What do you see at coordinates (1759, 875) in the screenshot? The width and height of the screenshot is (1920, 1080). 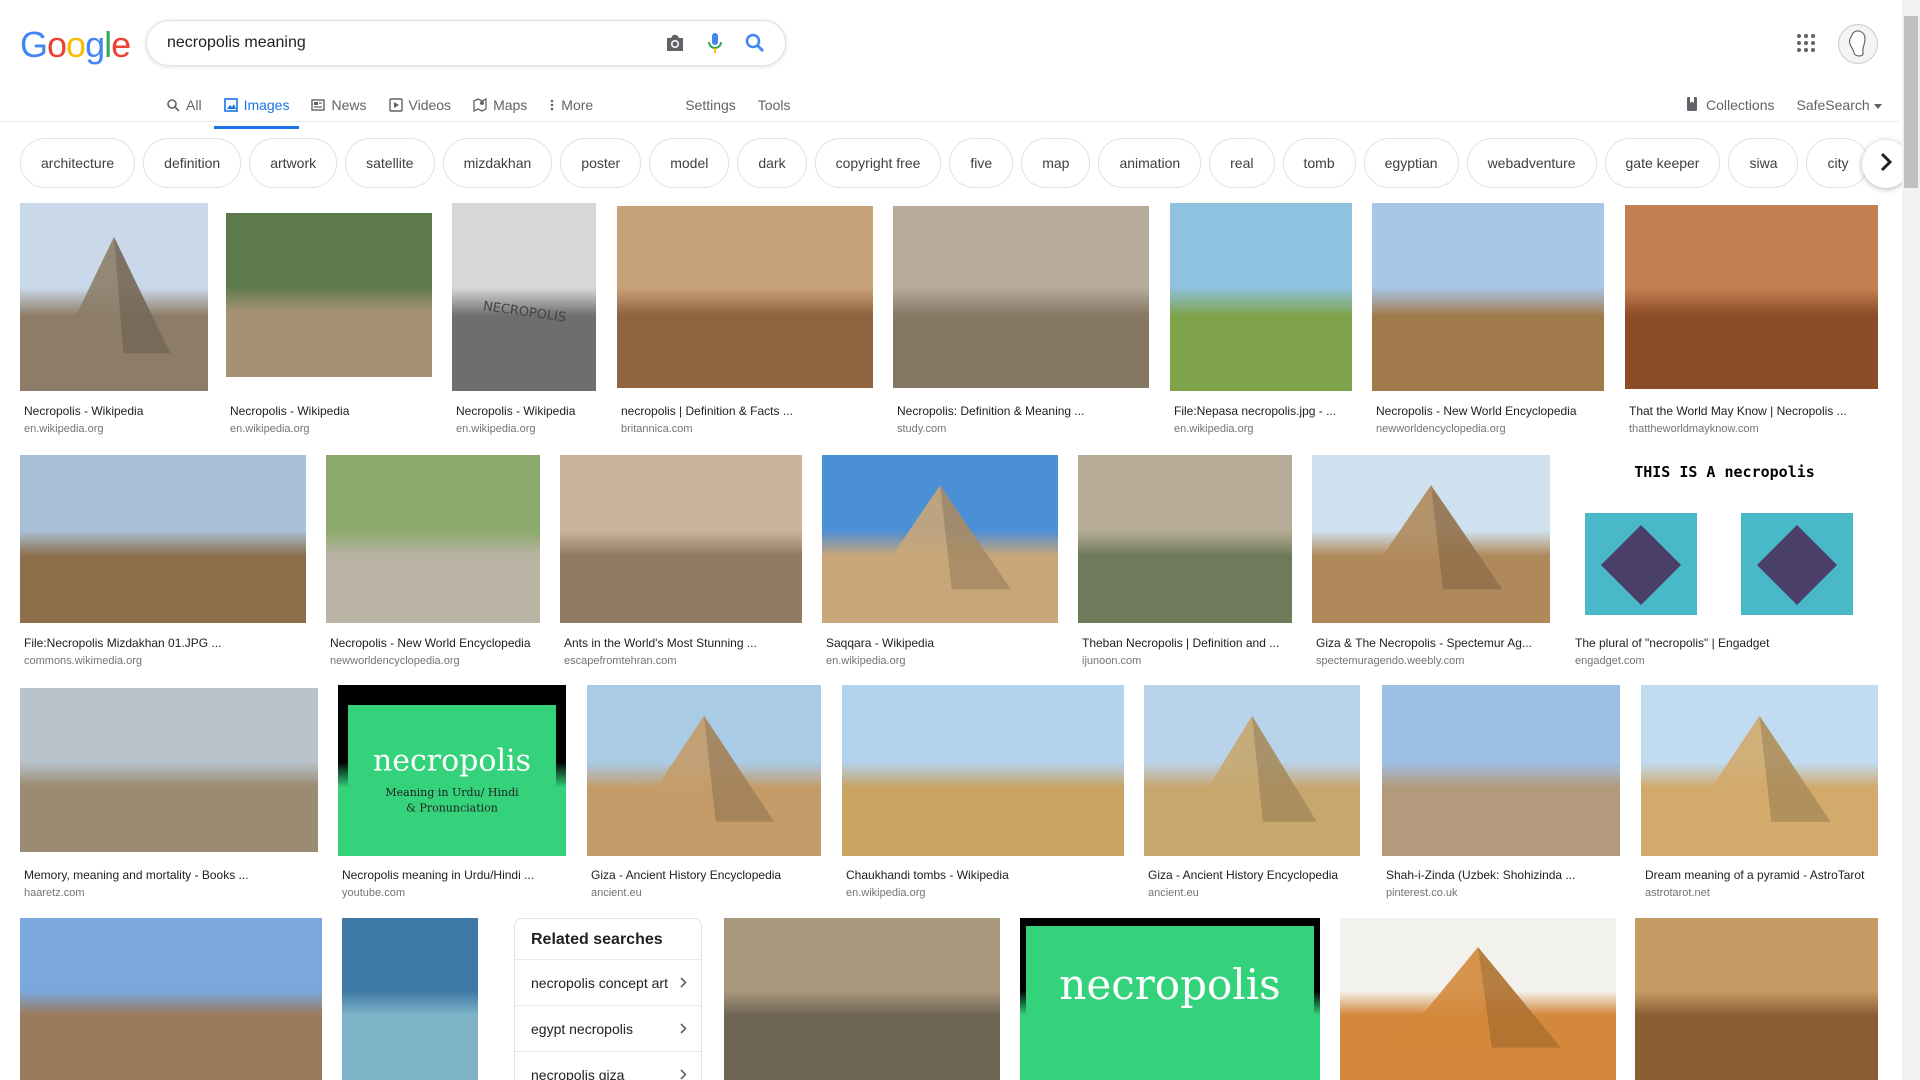 I see `result-title: Dream meaning of a pyramid - AstroTarot` at bounding box center [1759, 875].